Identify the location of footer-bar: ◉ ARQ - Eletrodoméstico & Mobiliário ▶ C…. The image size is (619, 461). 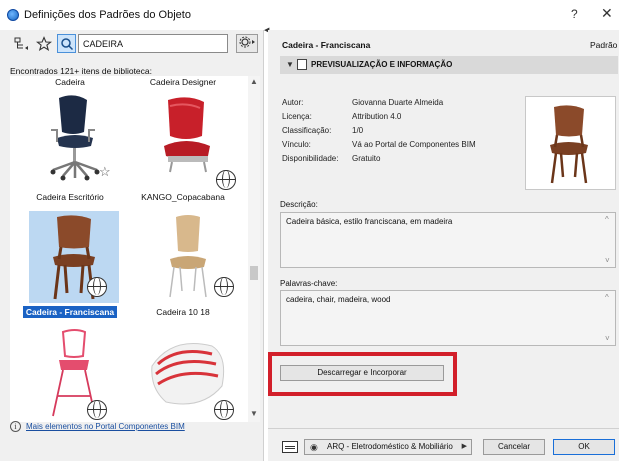
(443, 444).